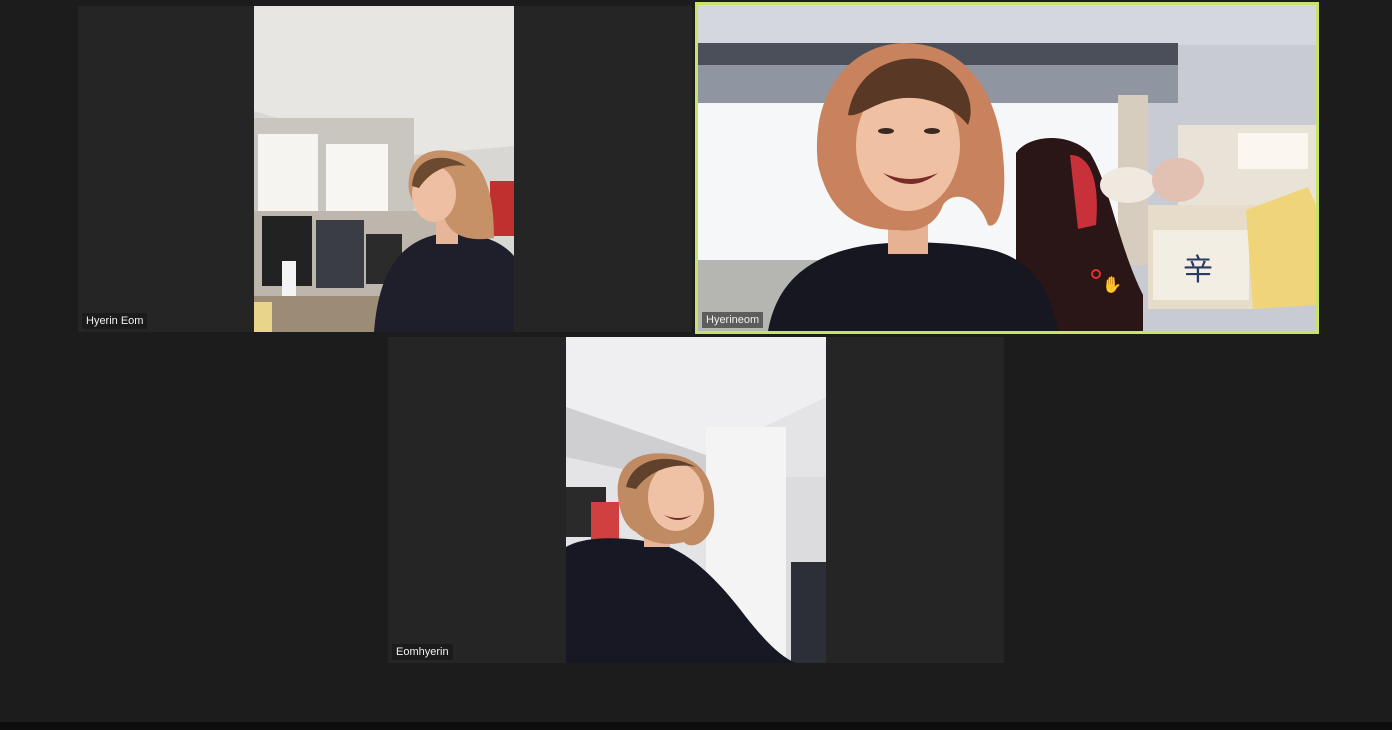 This screenshot has height=730, width=1392. I want to click on bottom-edge, so click(696, 726).